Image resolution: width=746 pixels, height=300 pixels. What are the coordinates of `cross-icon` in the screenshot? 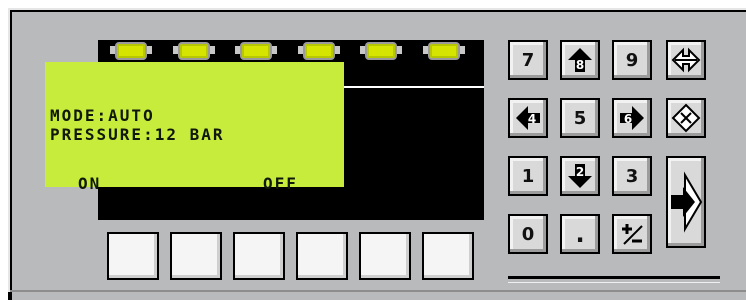 It's located at (686, 118).